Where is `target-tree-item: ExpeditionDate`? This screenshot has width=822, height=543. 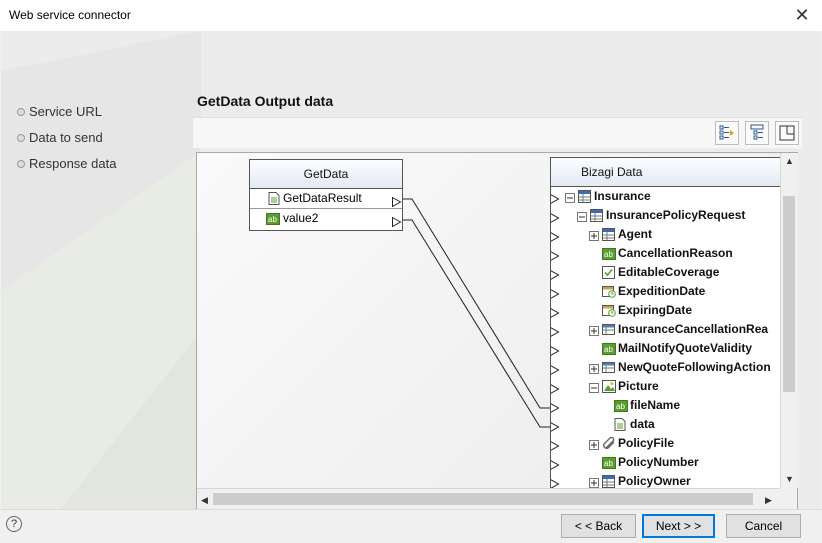
target-tree-item: ExpeditionDate is located at coordinates (665, 291).